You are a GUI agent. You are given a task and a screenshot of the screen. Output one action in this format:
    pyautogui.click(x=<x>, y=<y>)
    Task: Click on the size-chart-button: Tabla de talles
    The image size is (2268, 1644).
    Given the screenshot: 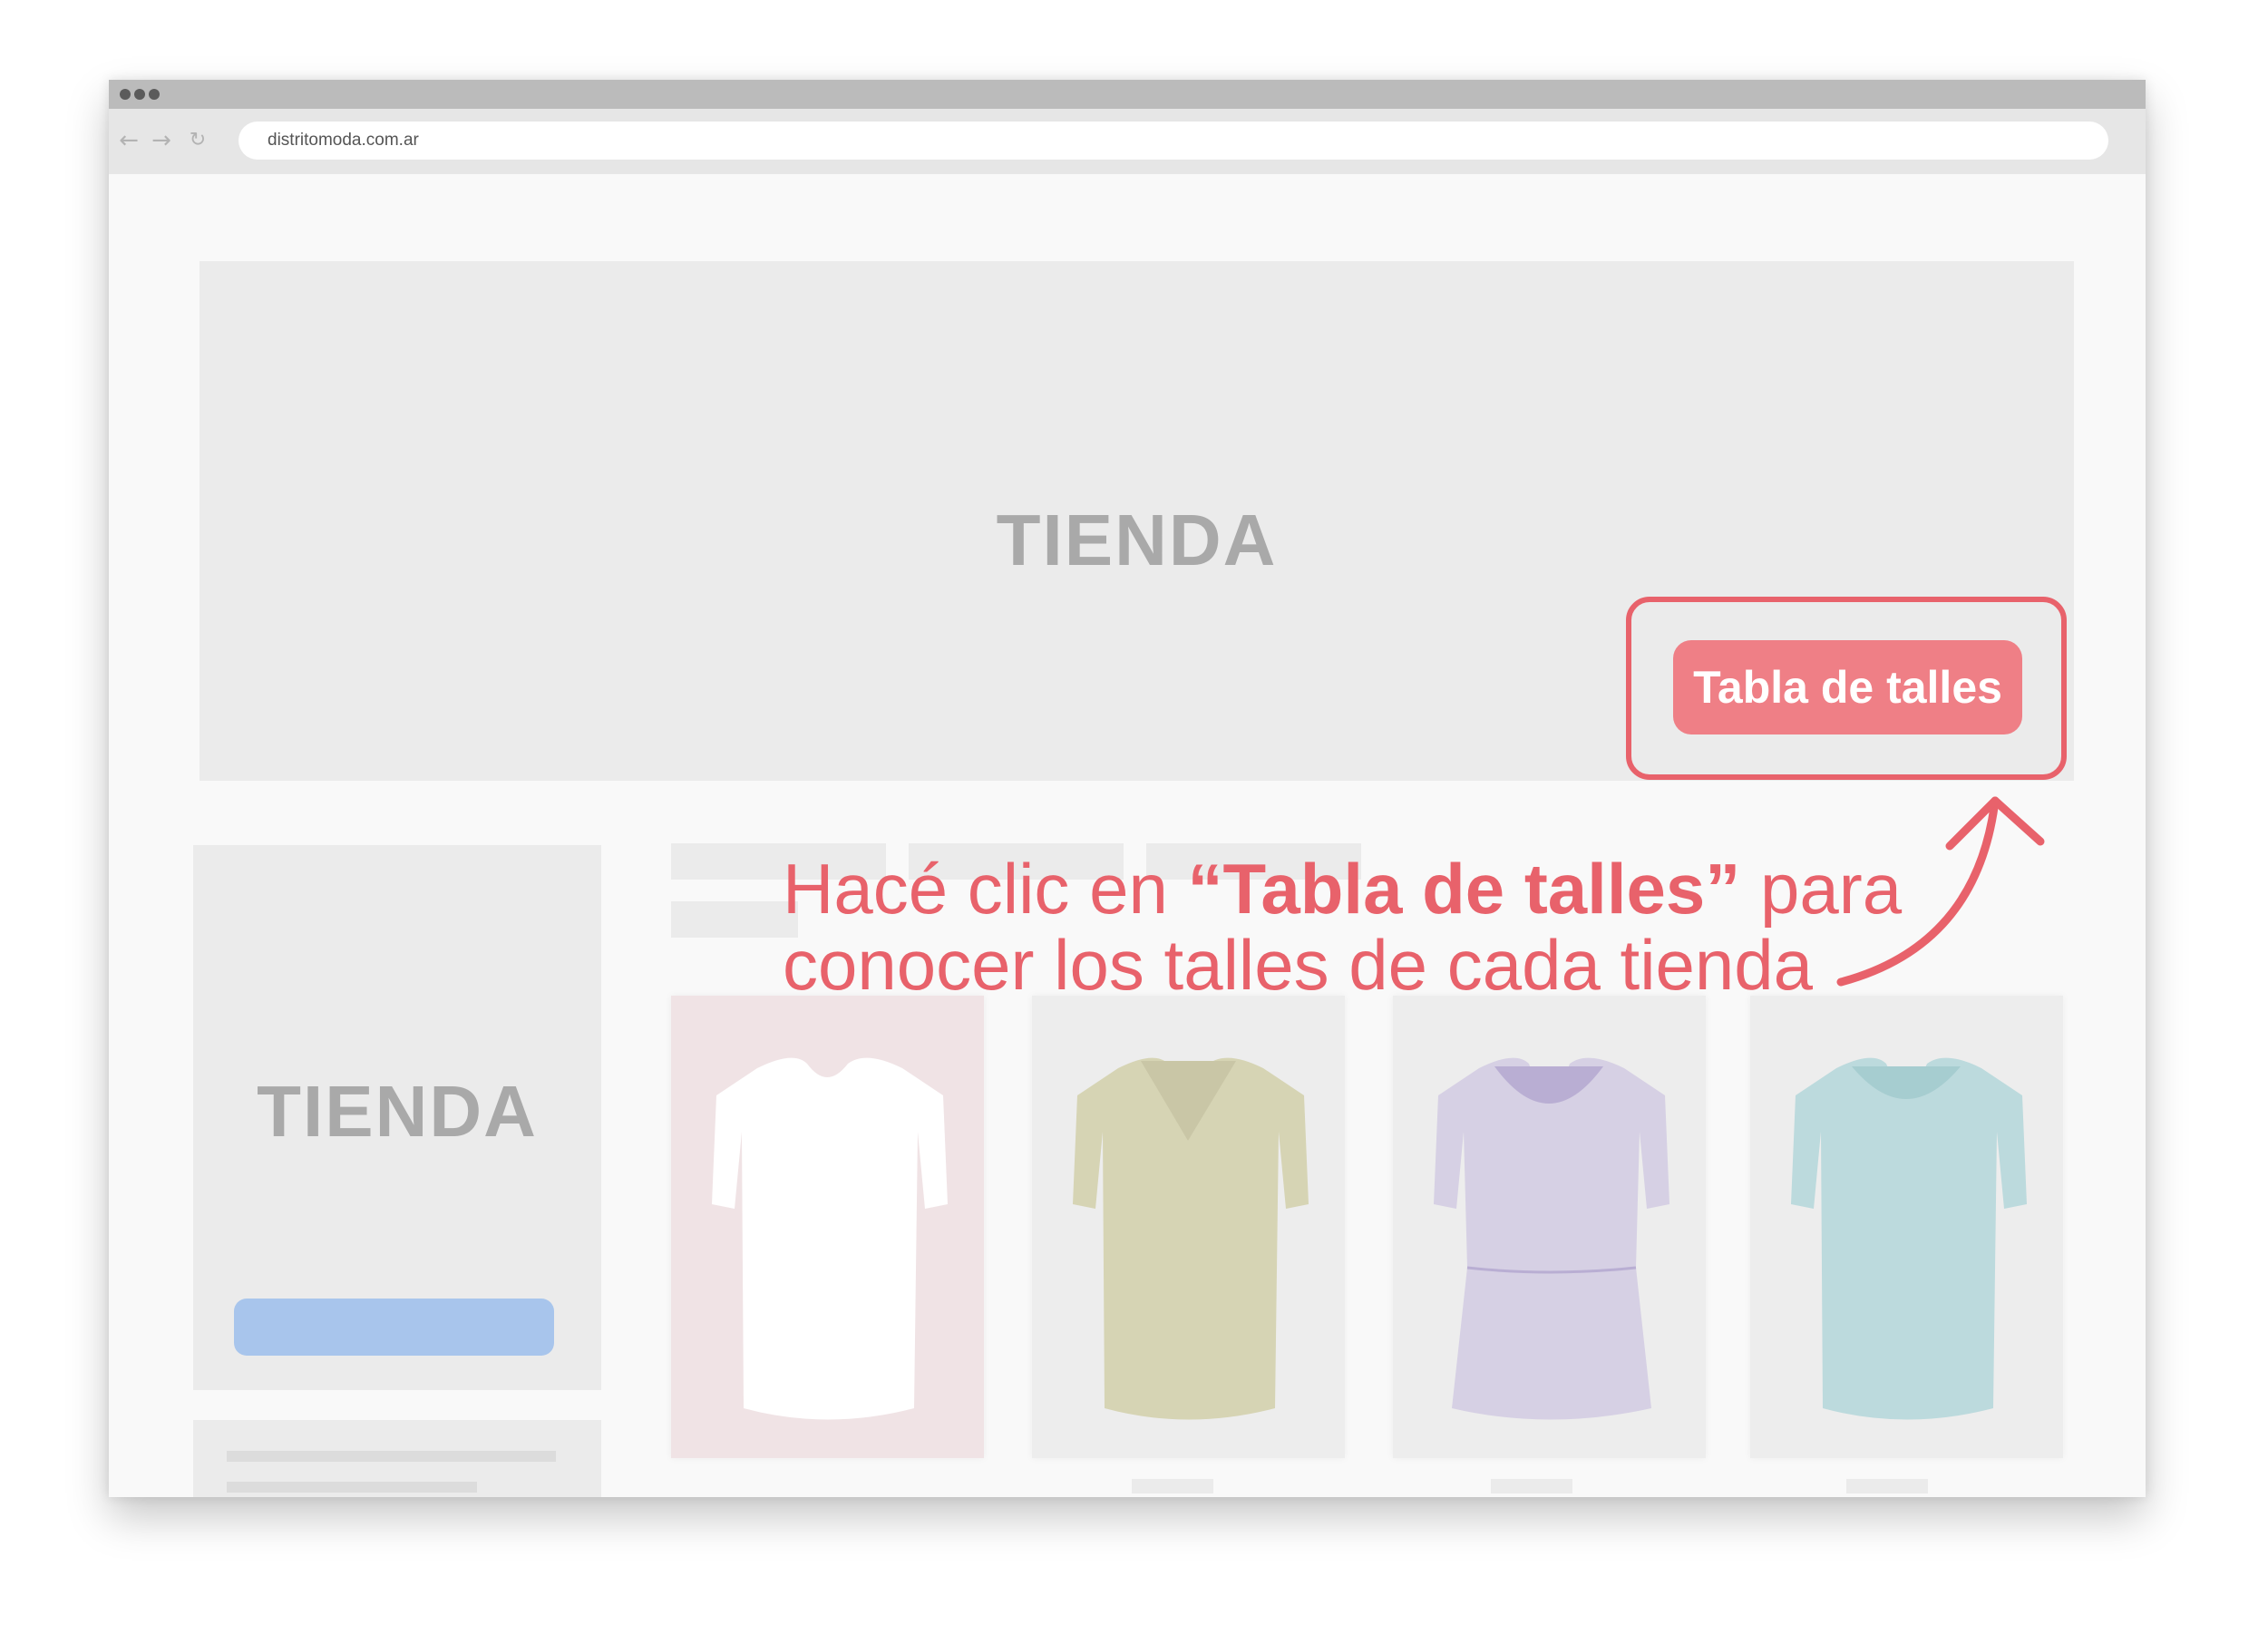 What is the action you would take?
    pyautogui.click(x=1847, y=687)
    